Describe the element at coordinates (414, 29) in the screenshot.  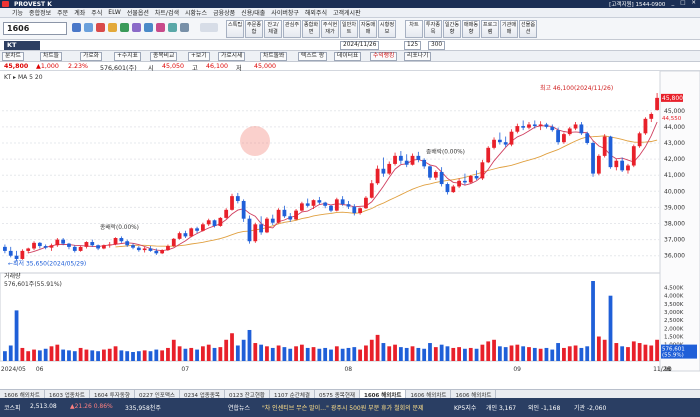
I see `toolbar-button: 차트` at that location.